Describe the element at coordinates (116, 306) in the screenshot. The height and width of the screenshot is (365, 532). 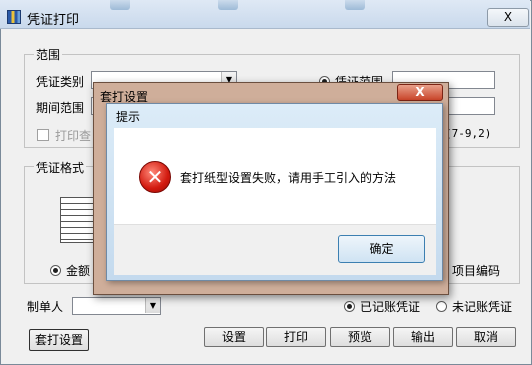
I see `maker-select: ▼` at that location.